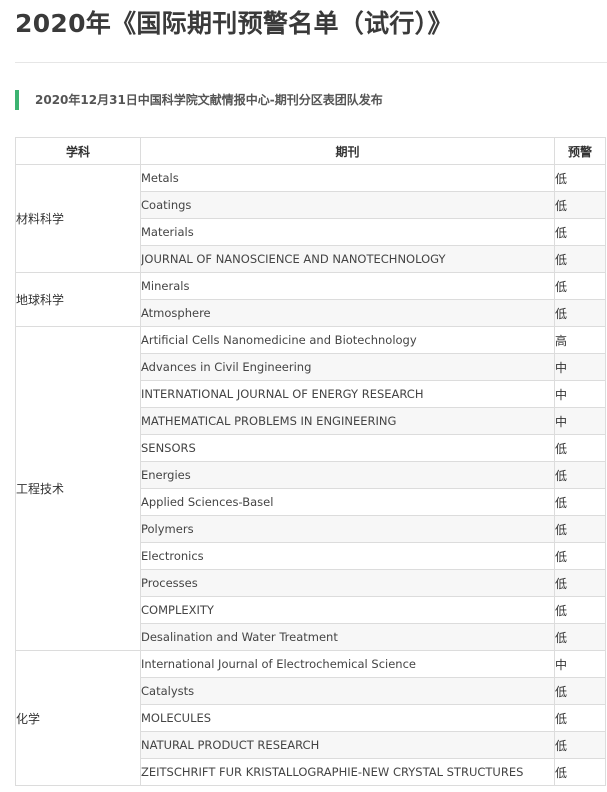 This screenshot has height=792, width=607. What do you see at coordinates (347, 691) in the screenshot?
I see `journal-cell: Catalysts` at bounding box center [347, 691].